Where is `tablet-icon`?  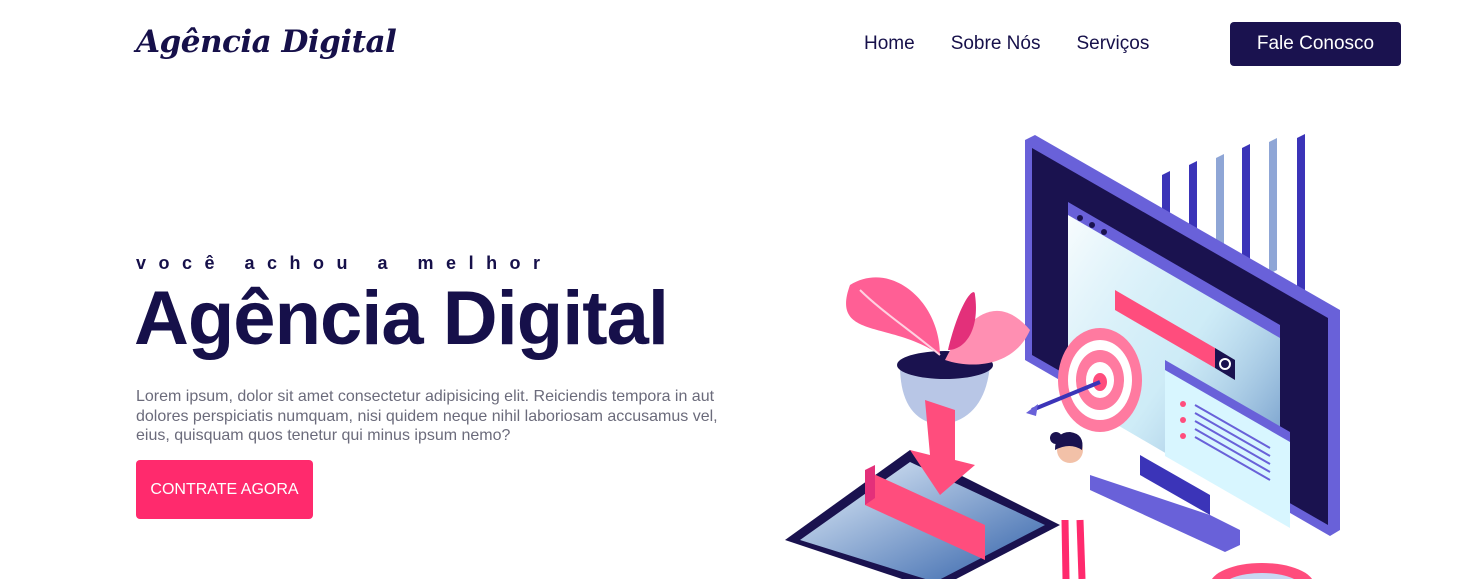 tablet-icon is located at coordinates (922, 489).